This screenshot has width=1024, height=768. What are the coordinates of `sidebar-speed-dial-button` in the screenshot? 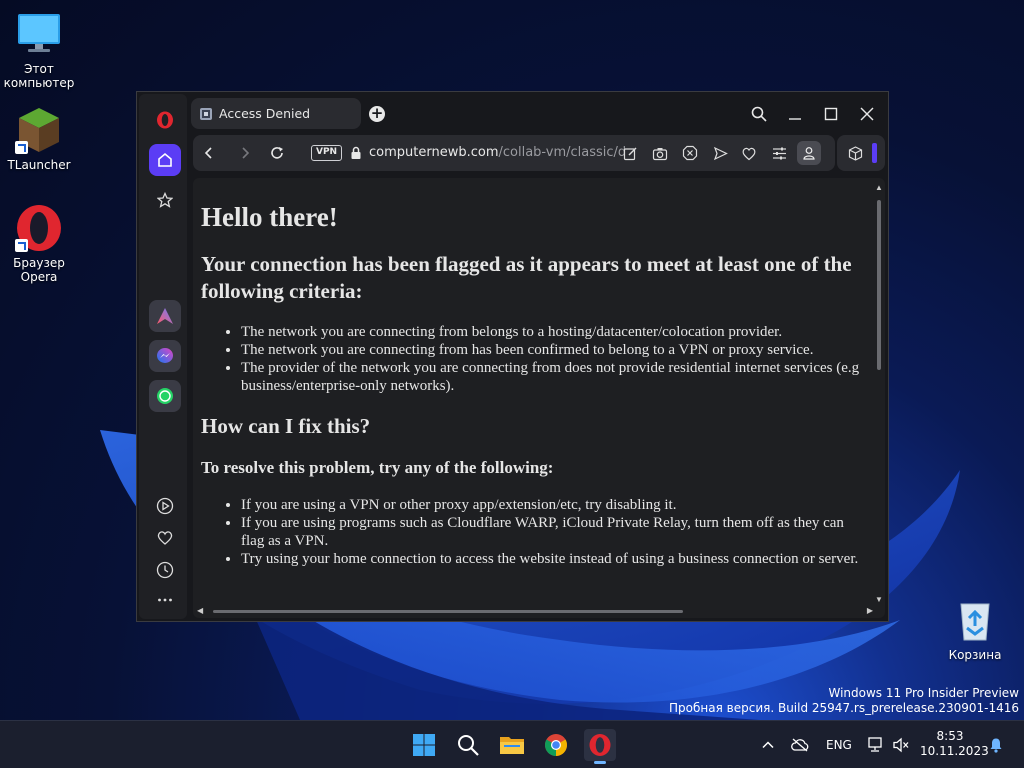 It's located at (165, 200).